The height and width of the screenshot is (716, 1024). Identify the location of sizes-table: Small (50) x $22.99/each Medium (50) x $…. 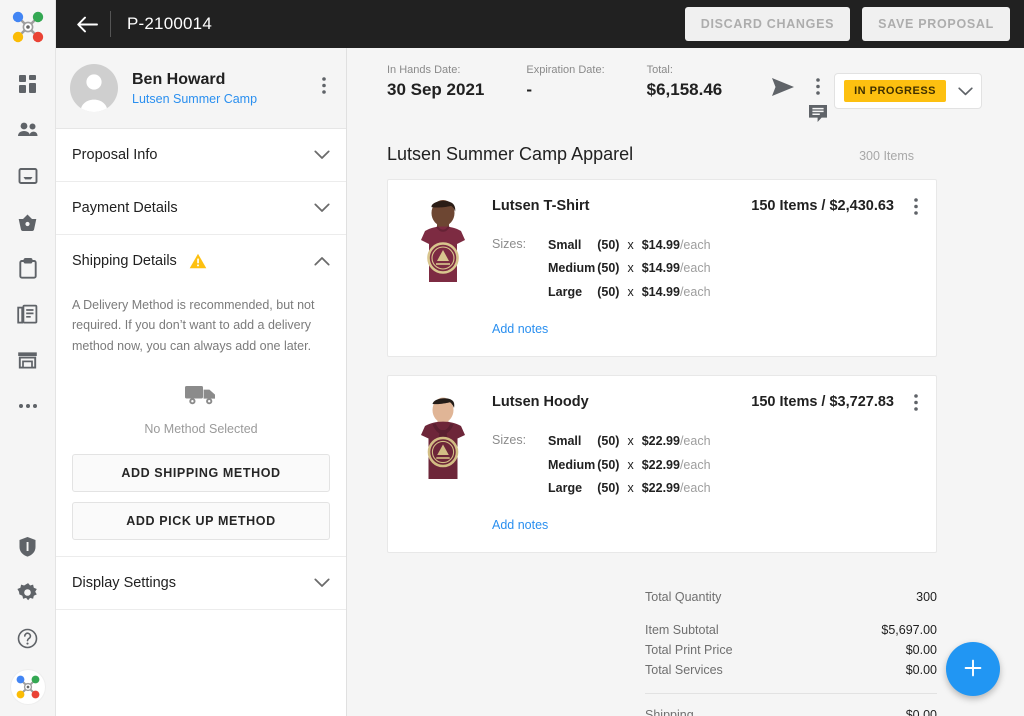
(629, 467).